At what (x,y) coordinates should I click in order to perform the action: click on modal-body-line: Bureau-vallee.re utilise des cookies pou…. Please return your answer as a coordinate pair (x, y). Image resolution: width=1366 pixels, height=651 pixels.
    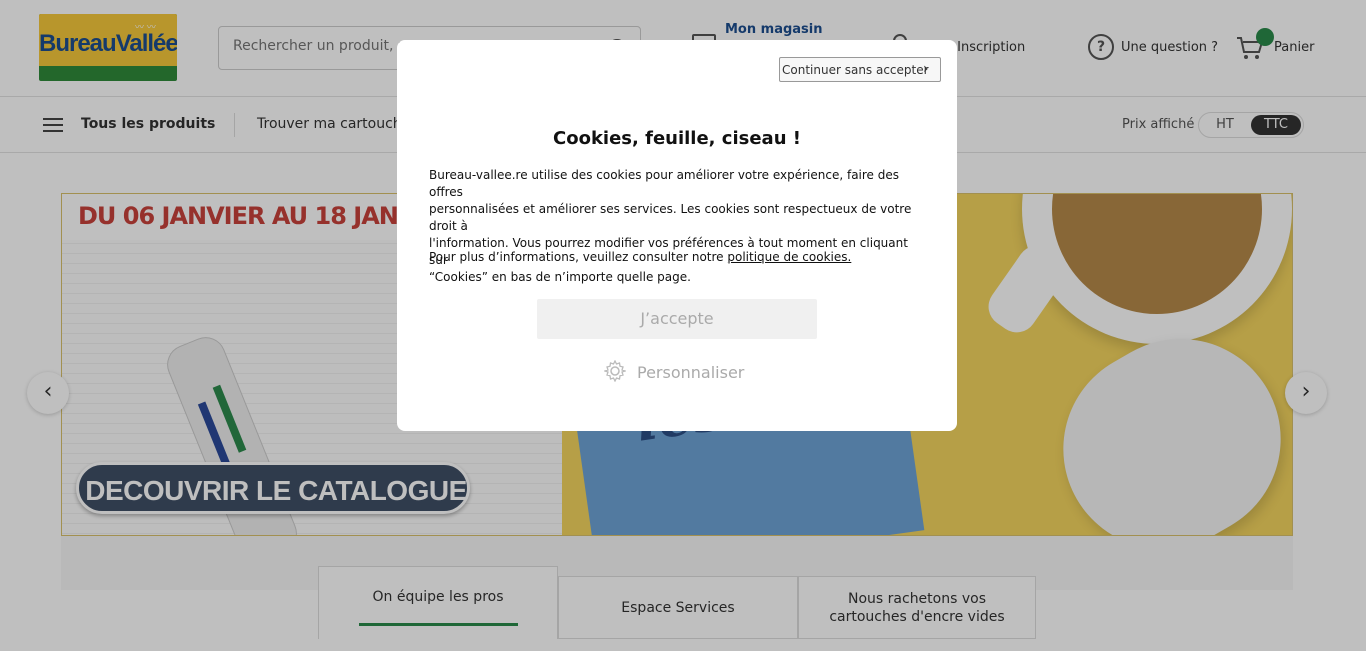
    Looking at the image, I should click on (664, 183).